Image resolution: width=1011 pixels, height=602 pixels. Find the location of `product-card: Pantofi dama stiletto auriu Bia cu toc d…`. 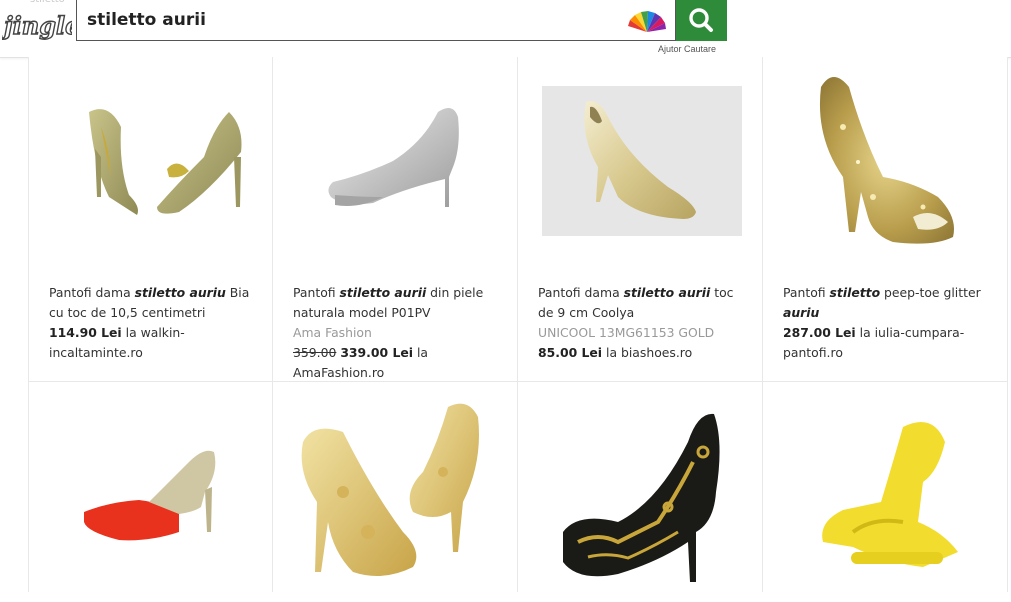

product-card: Pantofi dama stiletto auriu Bia cu toc d… is located at coordinates (150, 219).